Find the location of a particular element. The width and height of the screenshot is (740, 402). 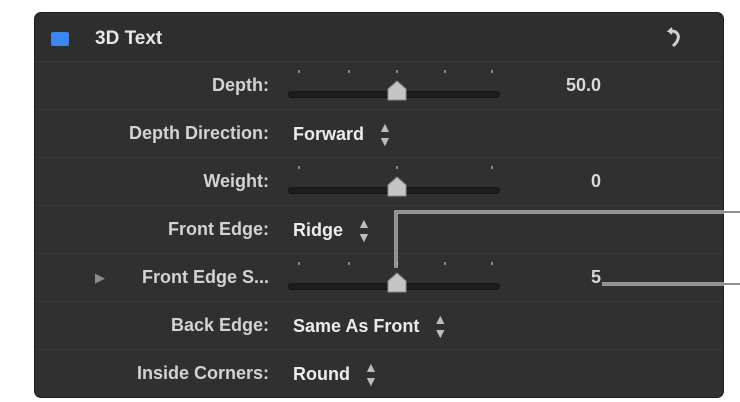

enable-checkbox is located at coordinates (60, 39).